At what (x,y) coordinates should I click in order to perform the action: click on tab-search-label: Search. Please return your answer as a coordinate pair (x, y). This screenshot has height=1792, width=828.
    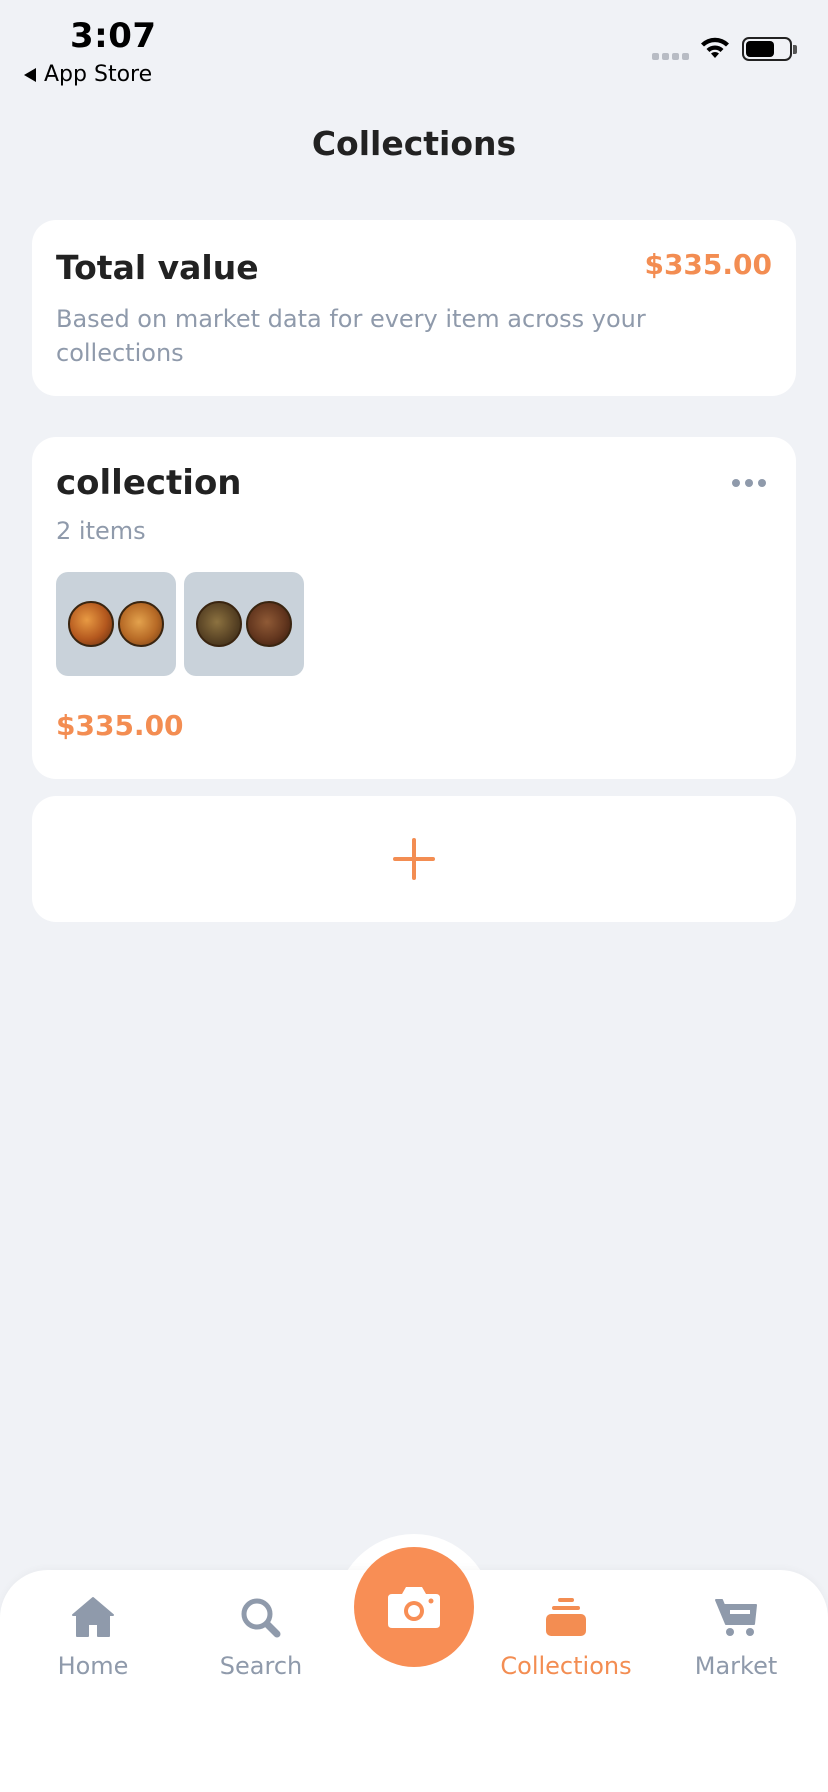
    Looking at the image, I should click on (261, 1666).